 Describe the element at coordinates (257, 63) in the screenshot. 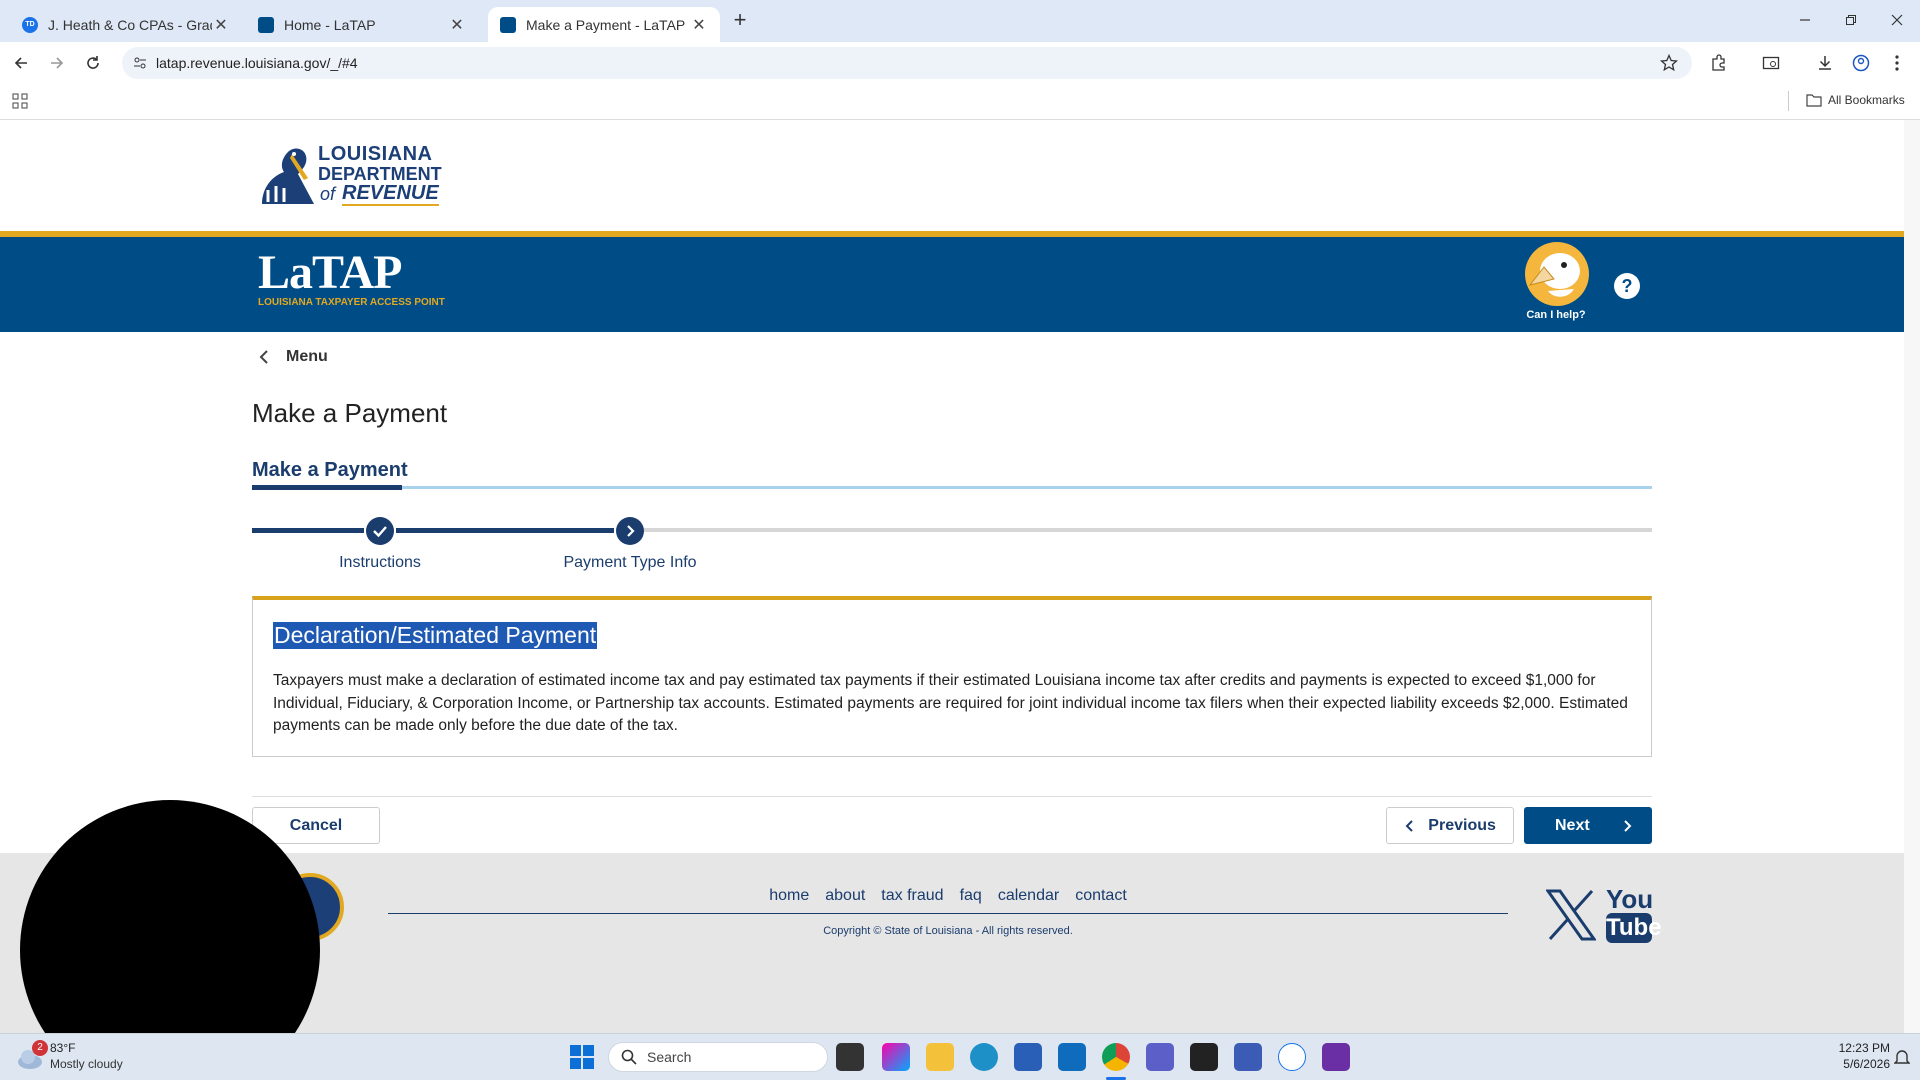

I see `url-text: latap.revenue.louisiana.gov/_/#4` at that location.